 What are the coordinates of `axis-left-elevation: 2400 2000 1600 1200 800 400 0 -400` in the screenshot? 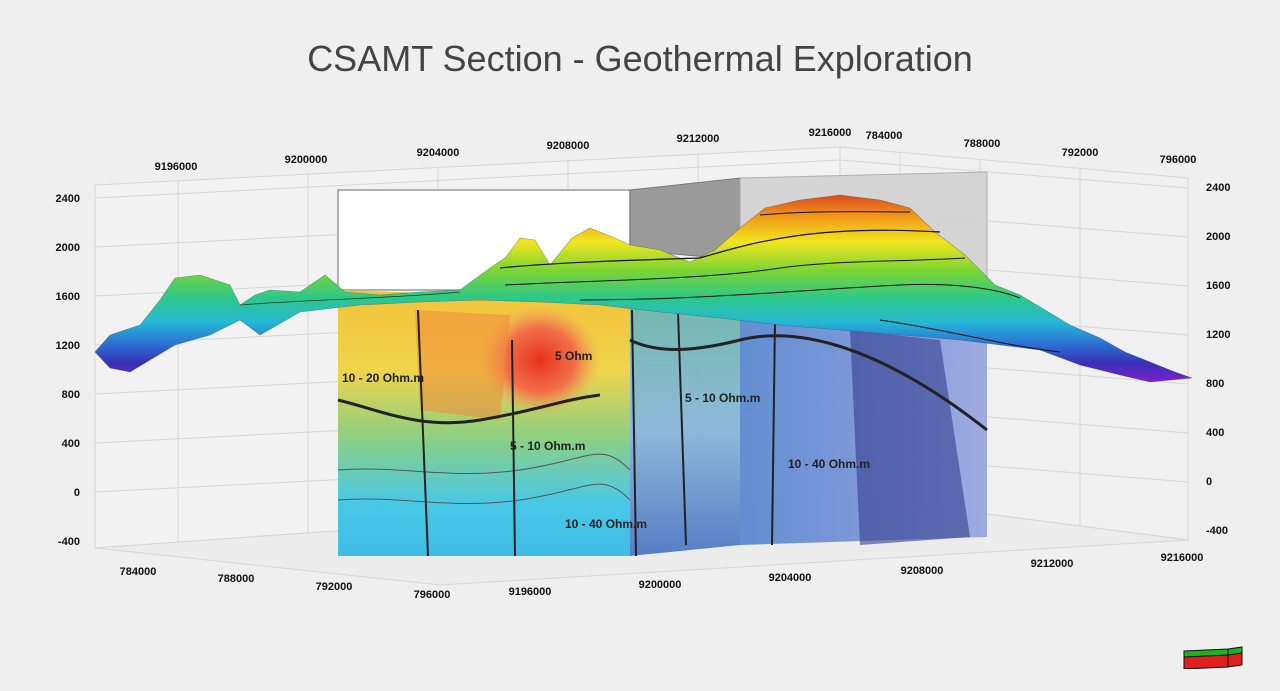 It's located at (68, 370).